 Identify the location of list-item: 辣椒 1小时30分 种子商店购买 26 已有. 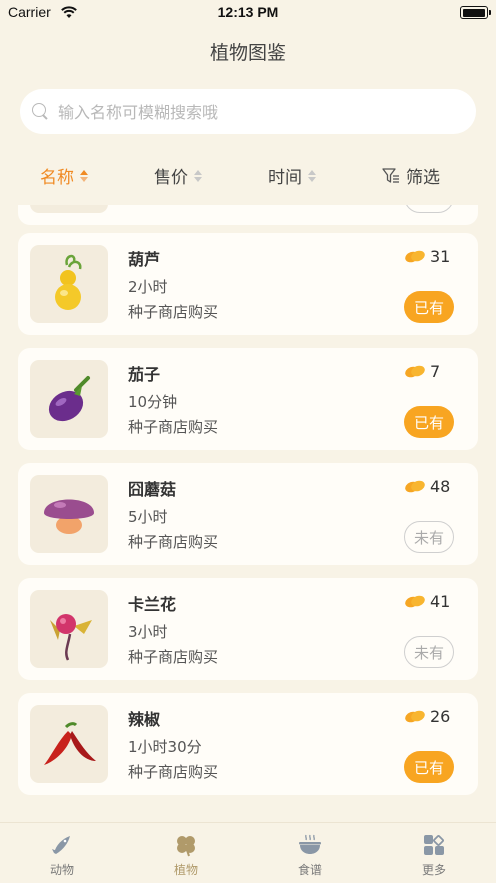
(248, 744).